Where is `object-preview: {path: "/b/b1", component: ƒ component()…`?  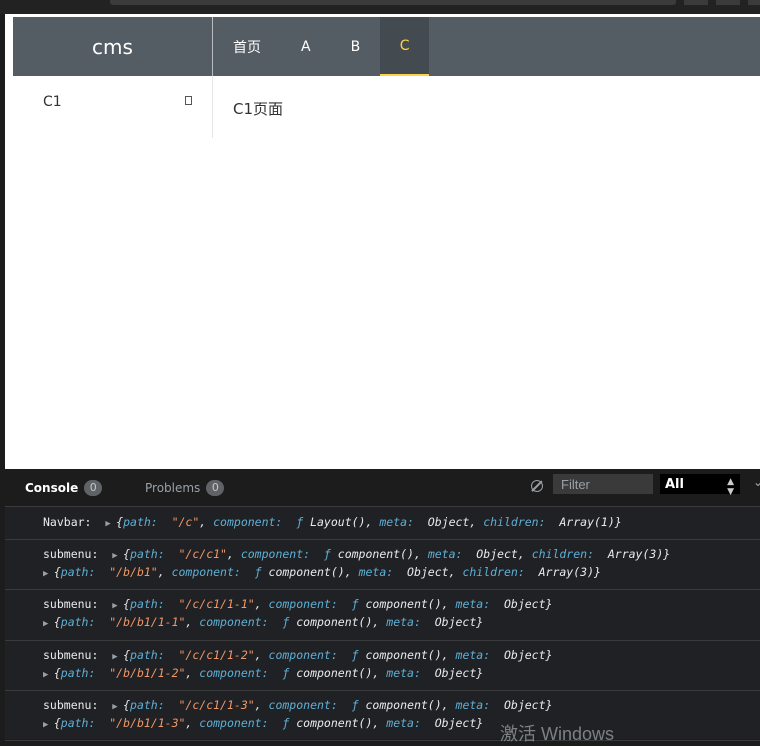 object-preview: {path: "/b/b1", component: ƒ component()… is located at coordinates (327, 572).